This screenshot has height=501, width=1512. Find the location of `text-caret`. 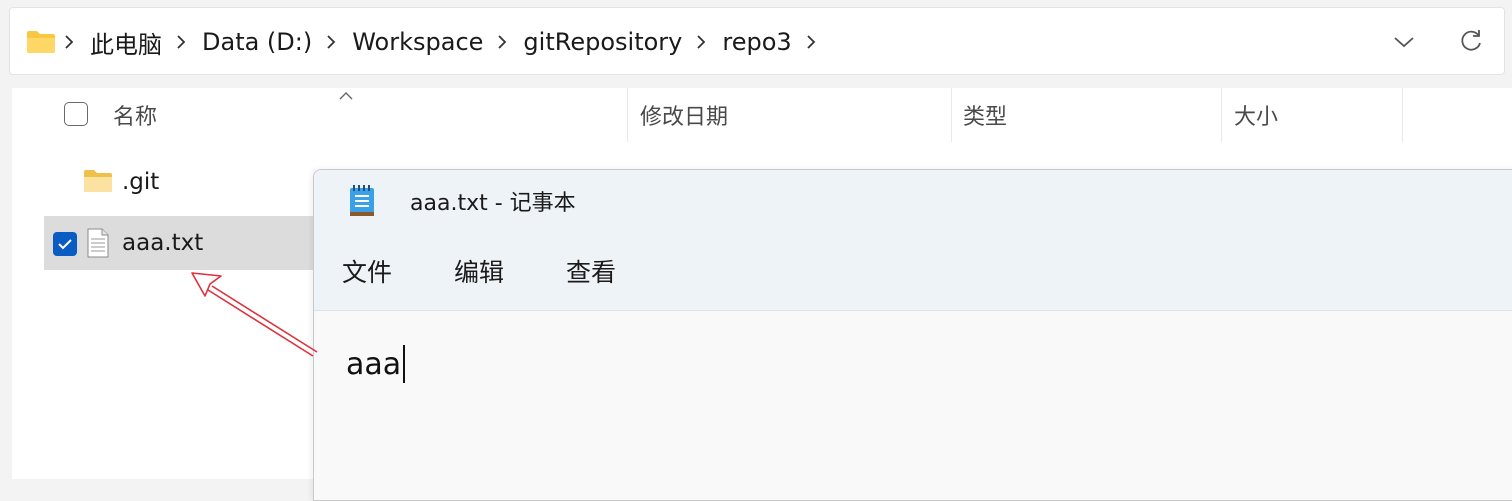

text-caret is located at coordinates (404, 364).